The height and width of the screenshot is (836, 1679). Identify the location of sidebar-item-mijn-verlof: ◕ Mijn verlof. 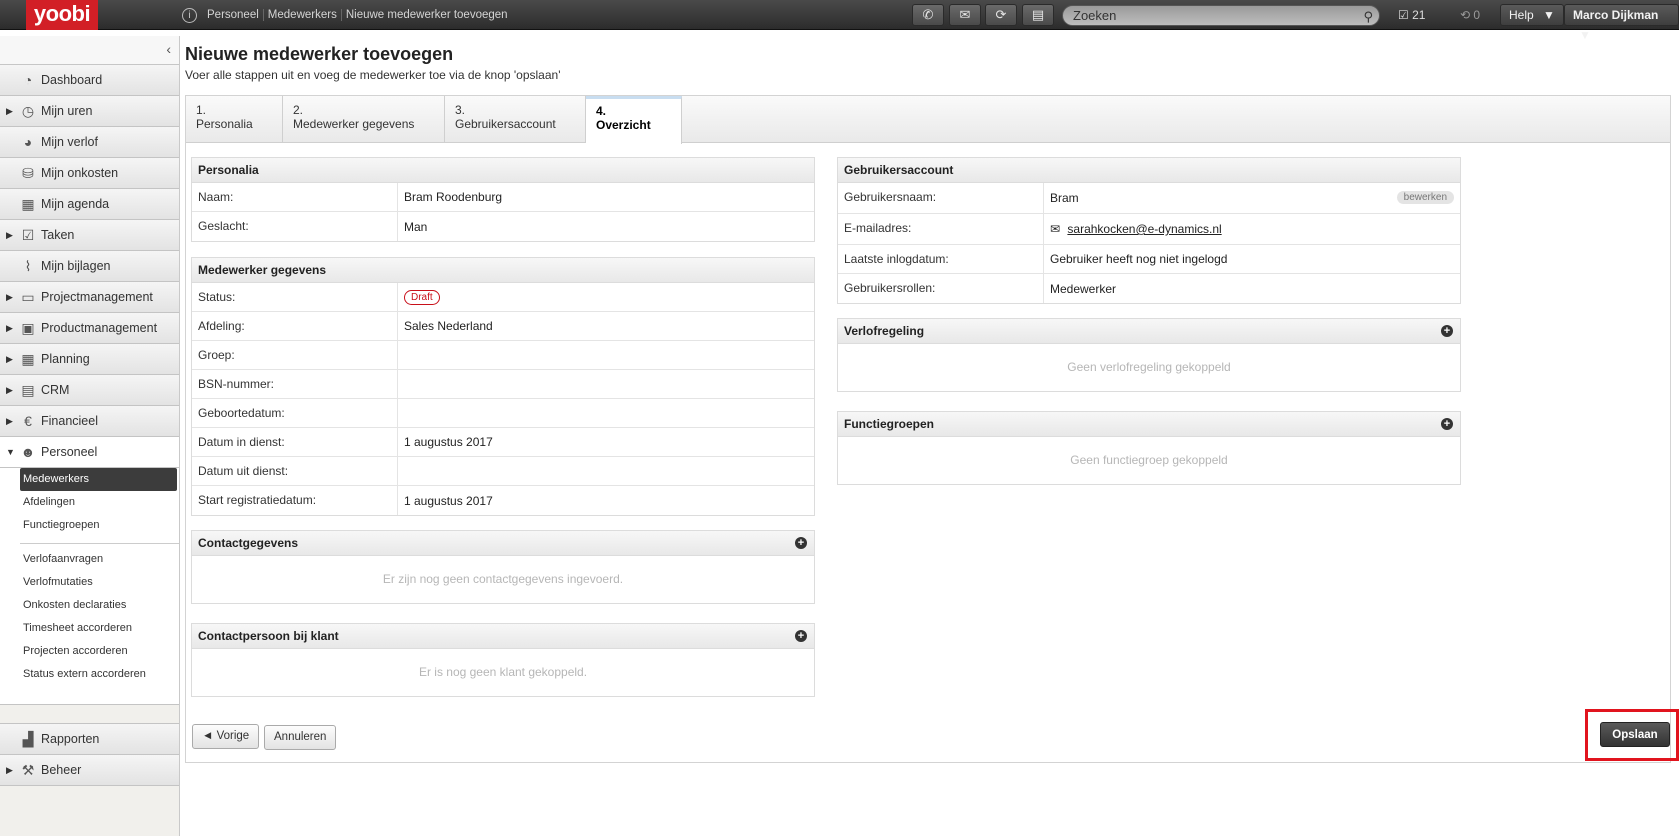
(89, 142).